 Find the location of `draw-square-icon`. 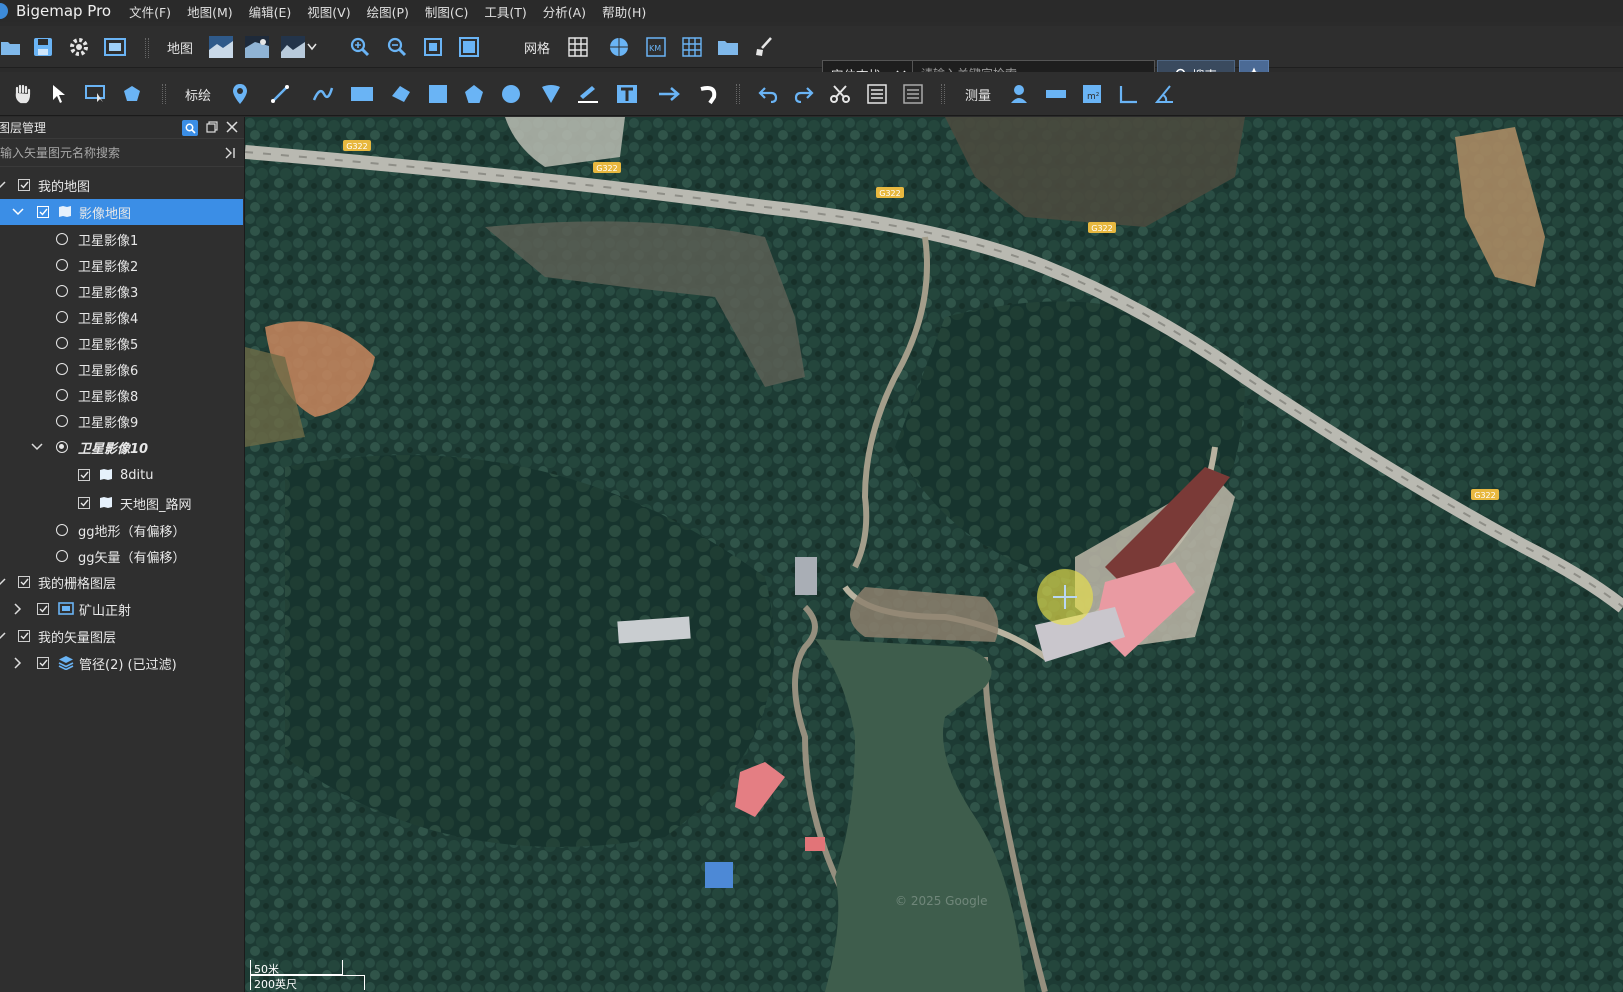

draw-square-icon is located at coordinates (438, 94).